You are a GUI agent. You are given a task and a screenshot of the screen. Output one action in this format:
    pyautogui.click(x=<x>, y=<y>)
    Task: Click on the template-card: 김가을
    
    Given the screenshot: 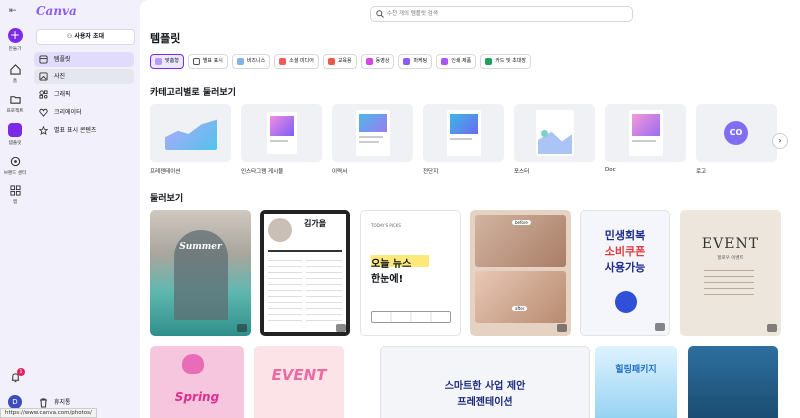 What is the action you would take?
    pyautogui.click(x=305, y=273)
    